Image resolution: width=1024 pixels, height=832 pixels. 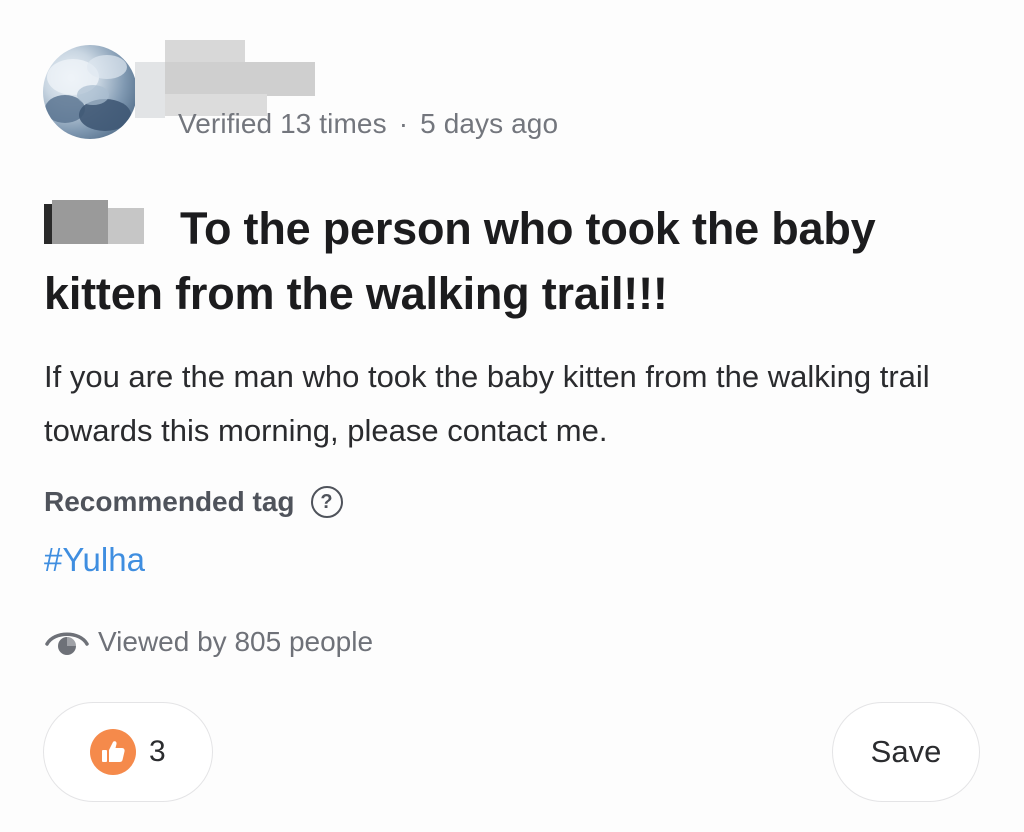 I want to click on recommended-tag-row: Recommended tag ?, so click(x=193, y=502).